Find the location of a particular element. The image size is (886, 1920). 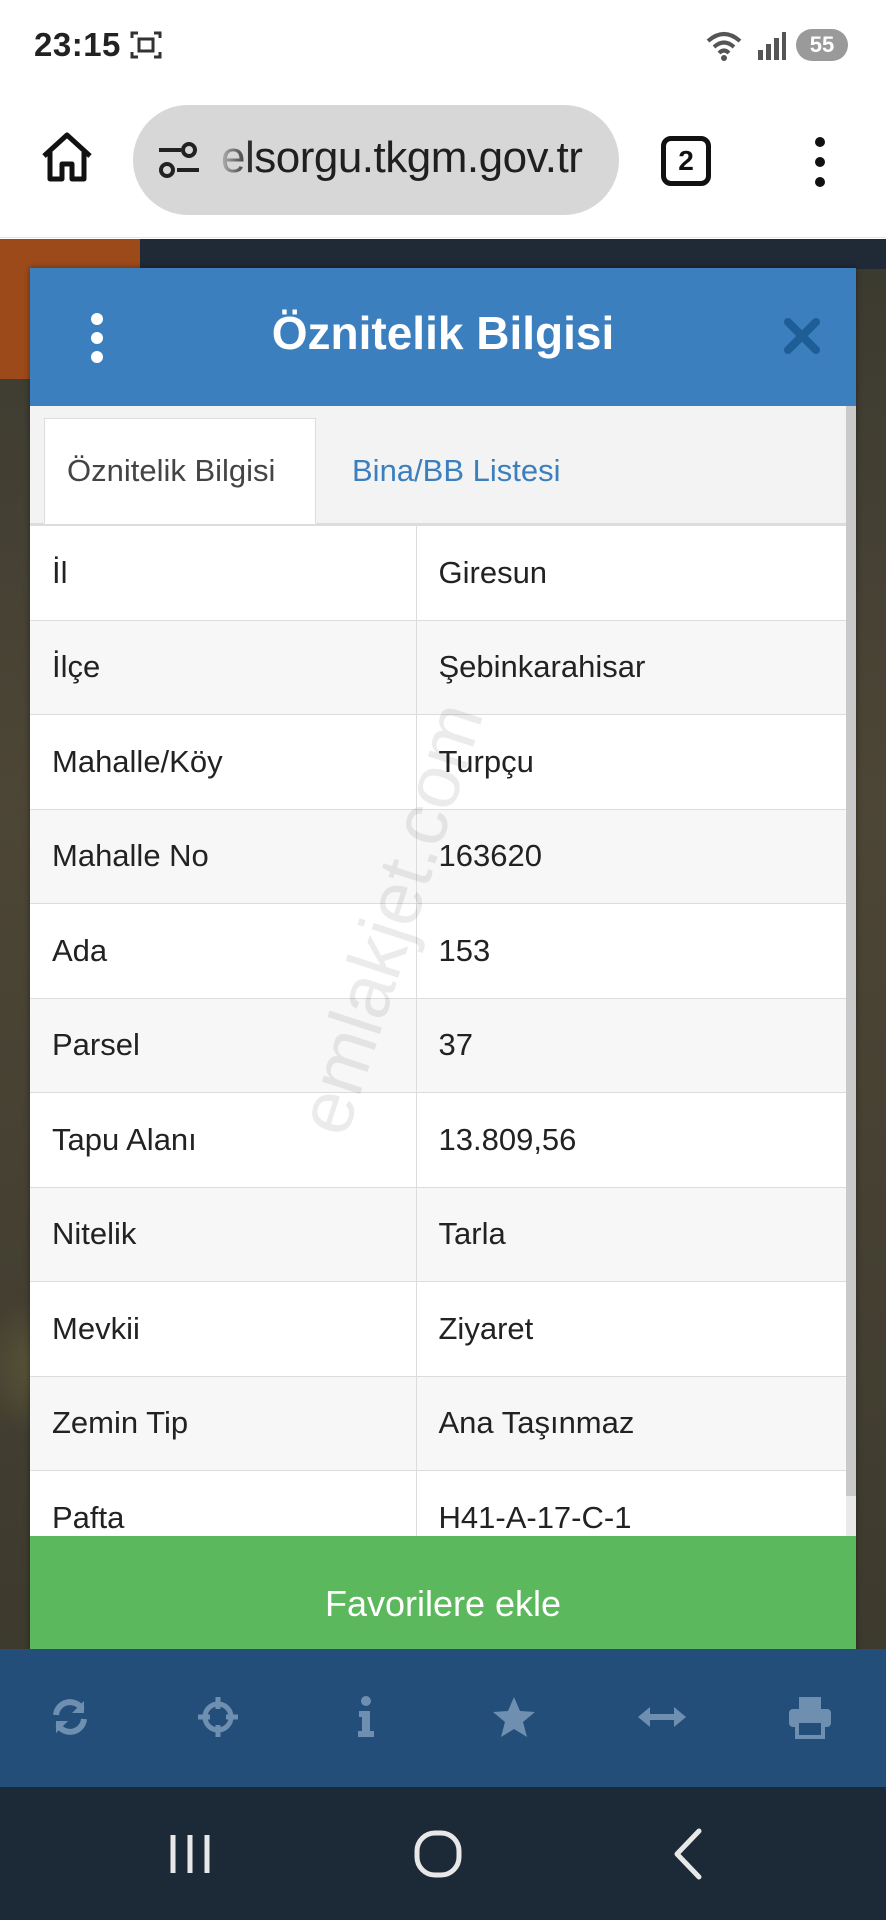

address-bar: elsorgu.tkgm.gov.tr is located at coordinates (376, 160).